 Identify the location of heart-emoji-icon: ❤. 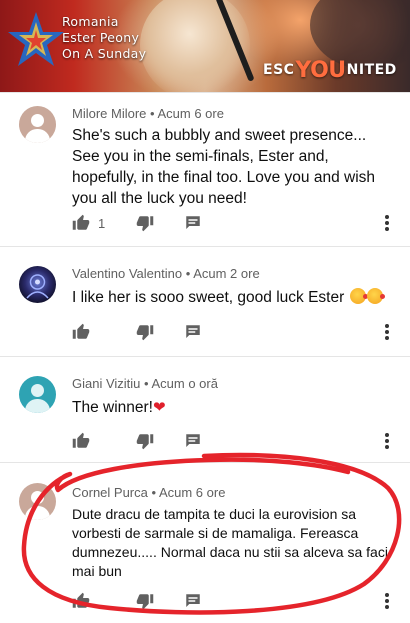
(159, 407).